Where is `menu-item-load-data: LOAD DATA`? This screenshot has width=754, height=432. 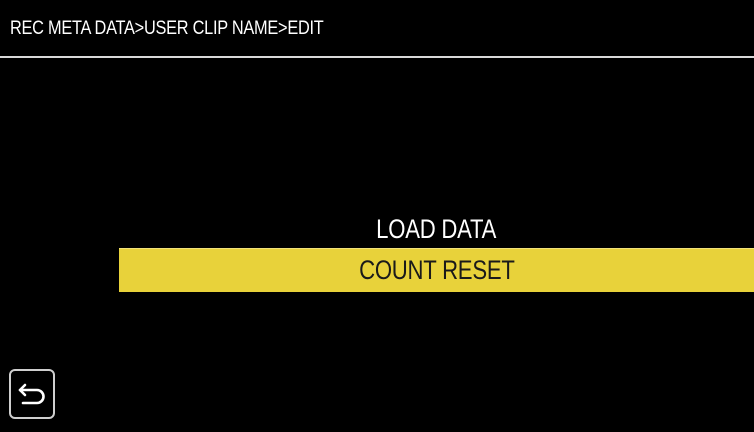
menu-item-load-data: LOAD DATA is located at coordinates (436, 229).